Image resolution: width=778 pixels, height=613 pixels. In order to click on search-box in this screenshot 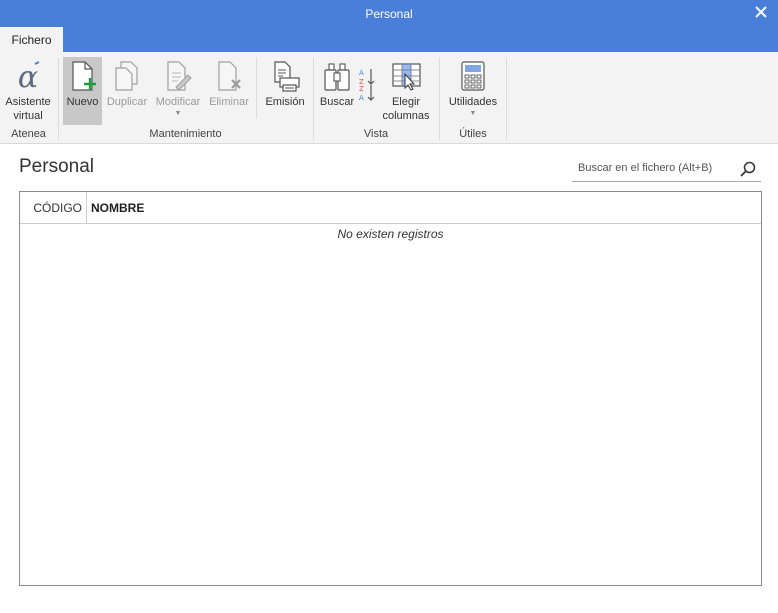, I will do `click(666, 168)`.